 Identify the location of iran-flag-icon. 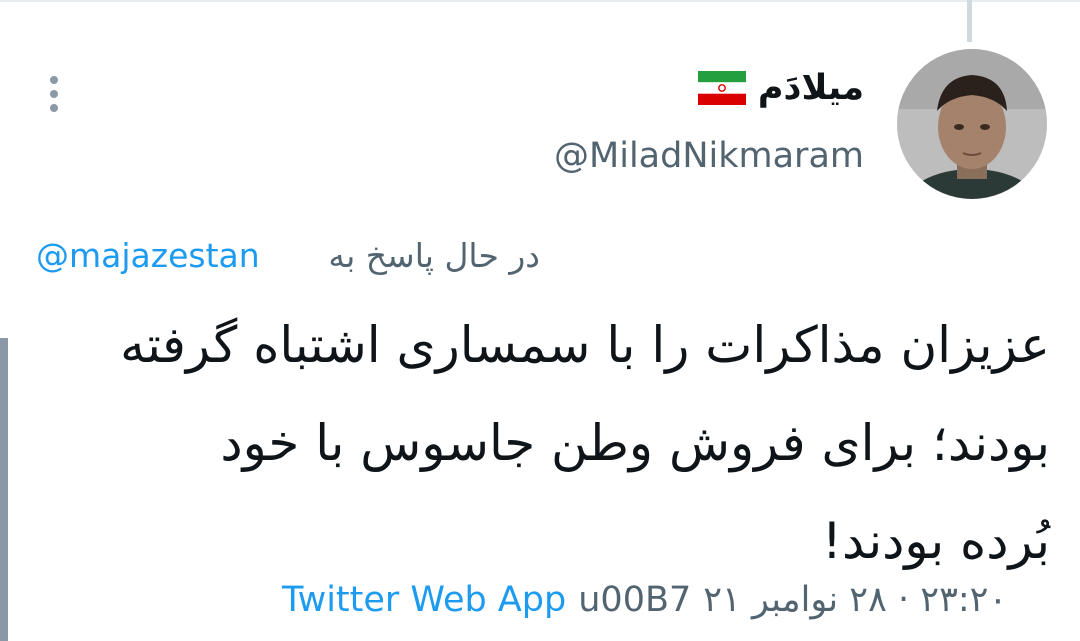
(721, 88).